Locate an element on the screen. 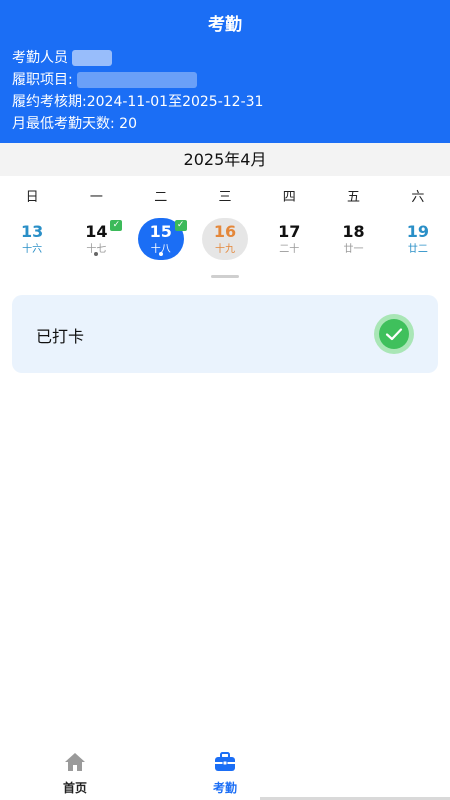 The image size is (450, 800). min-days-value: 20 is located at coordinates (128, 124).